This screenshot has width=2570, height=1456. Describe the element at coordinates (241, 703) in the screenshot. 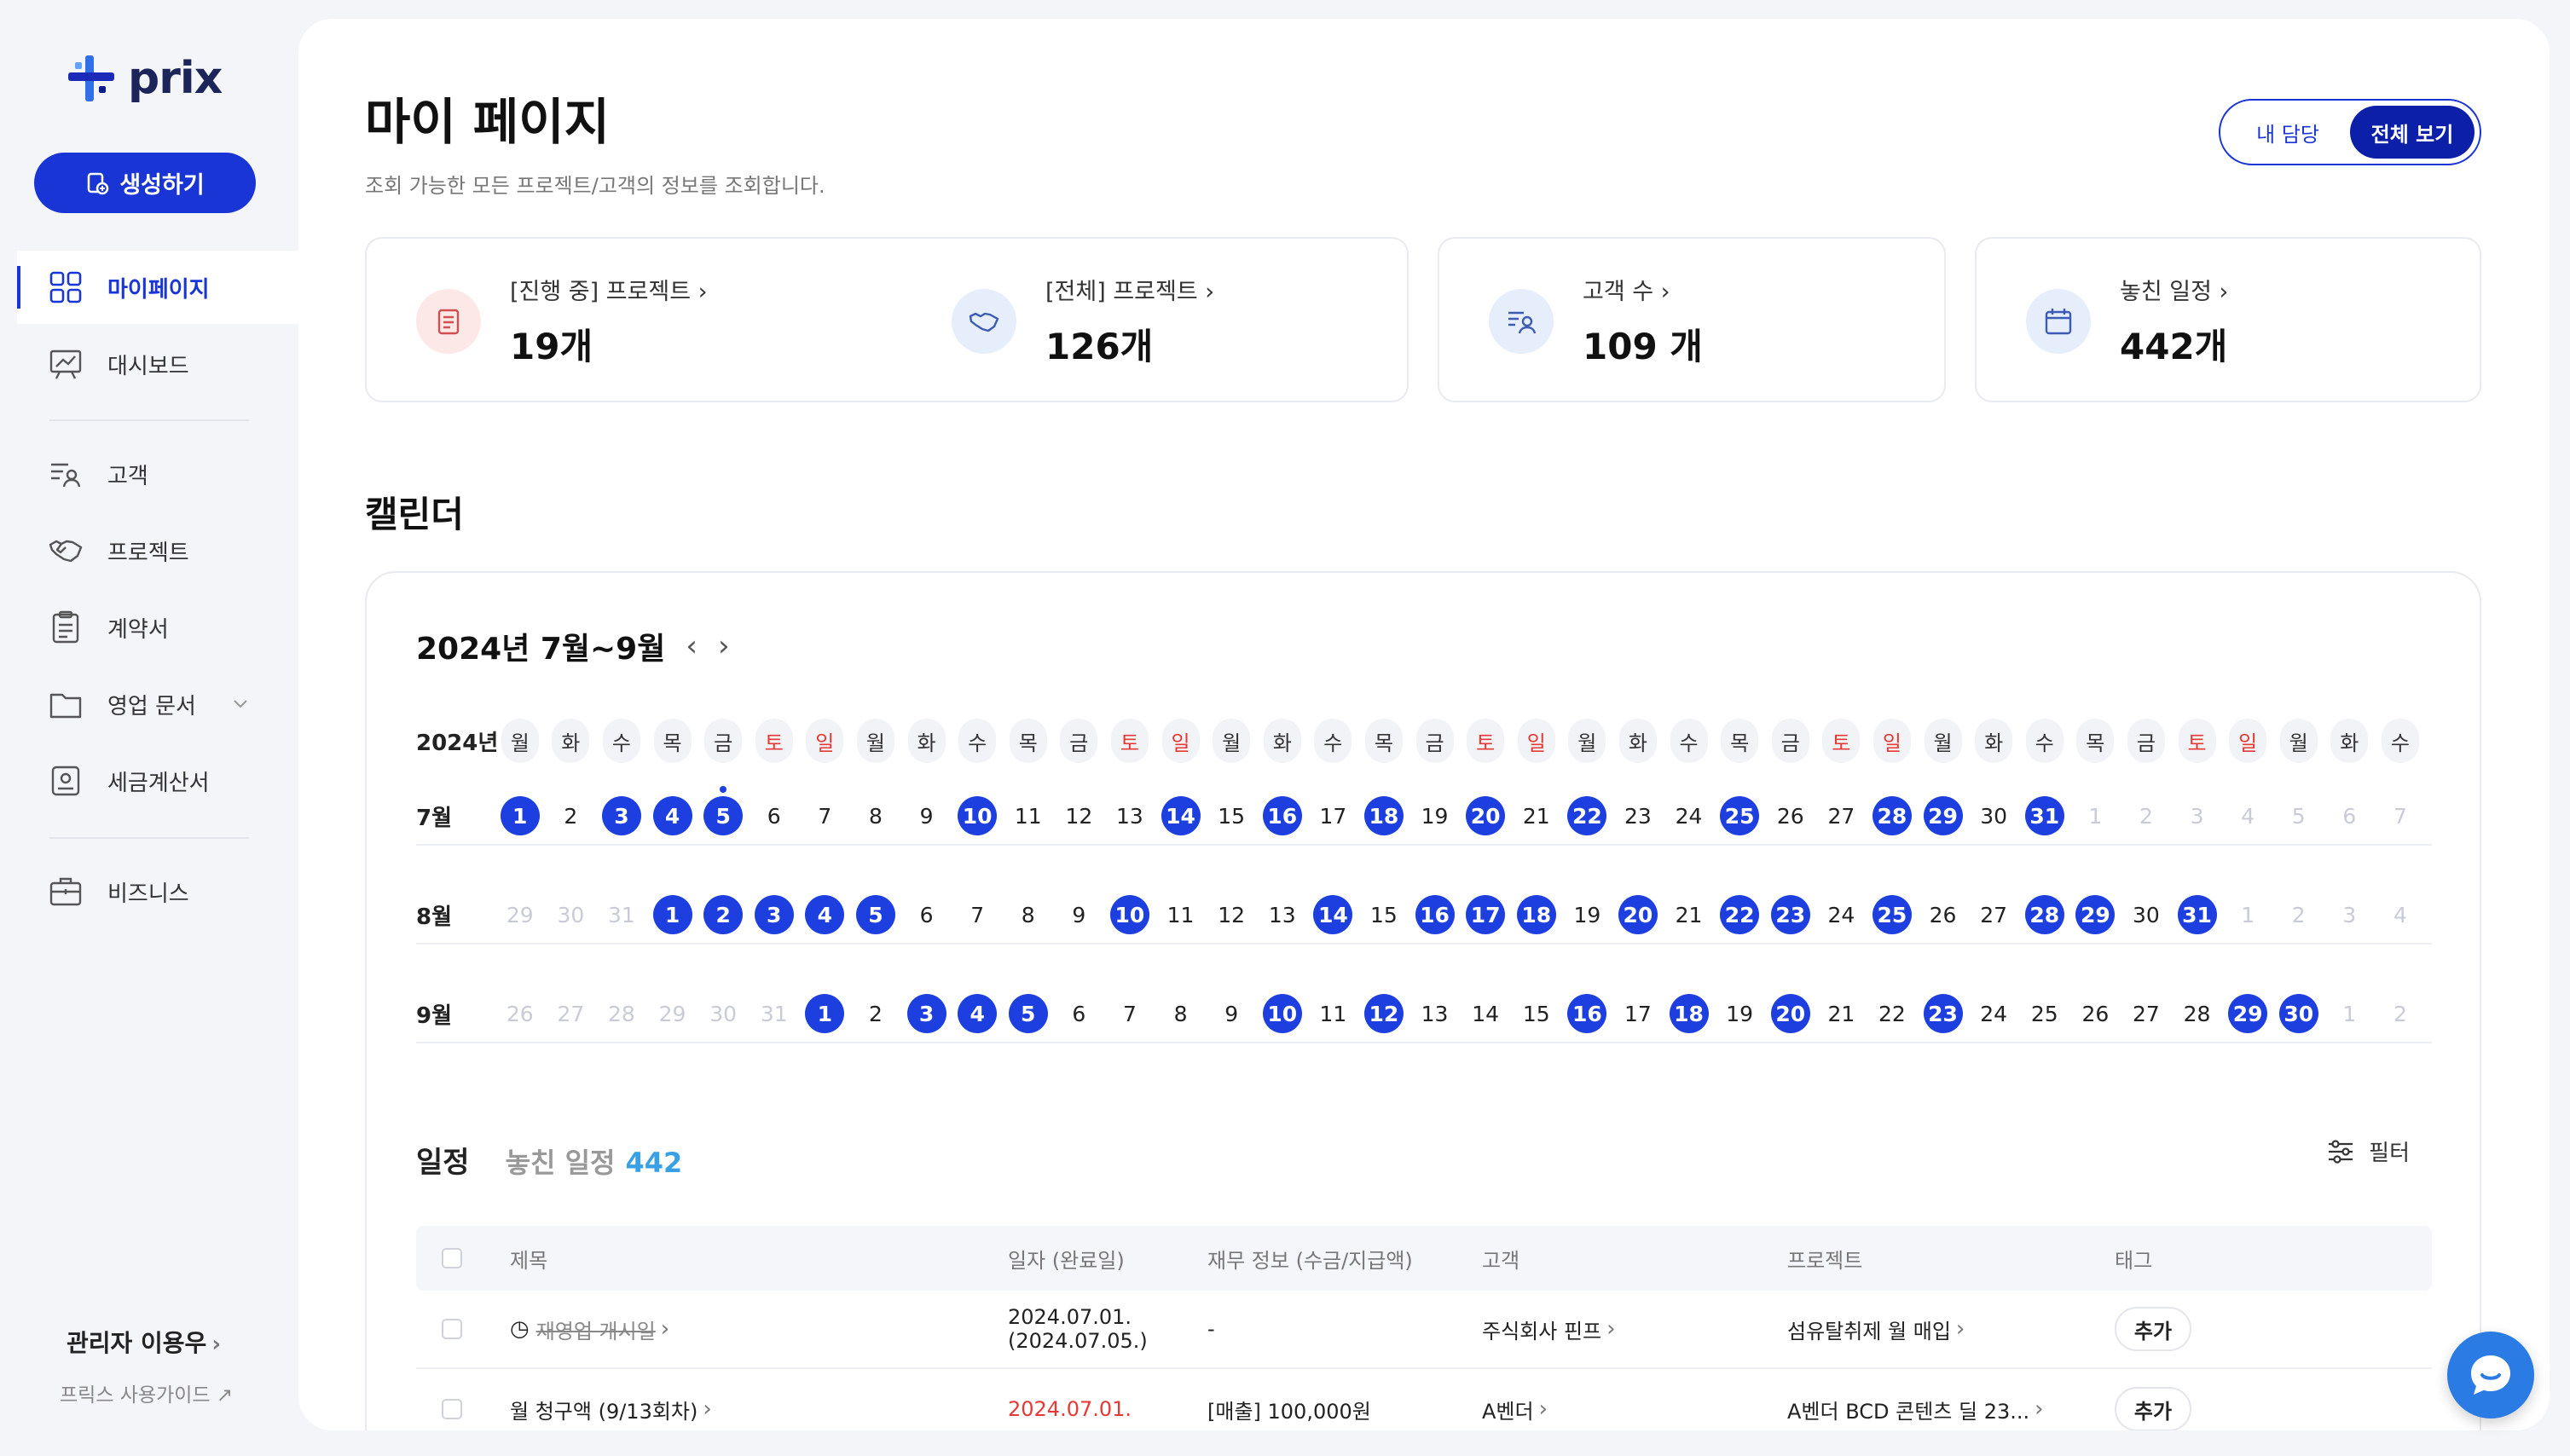

I see `chevron-down-icon` at that location.